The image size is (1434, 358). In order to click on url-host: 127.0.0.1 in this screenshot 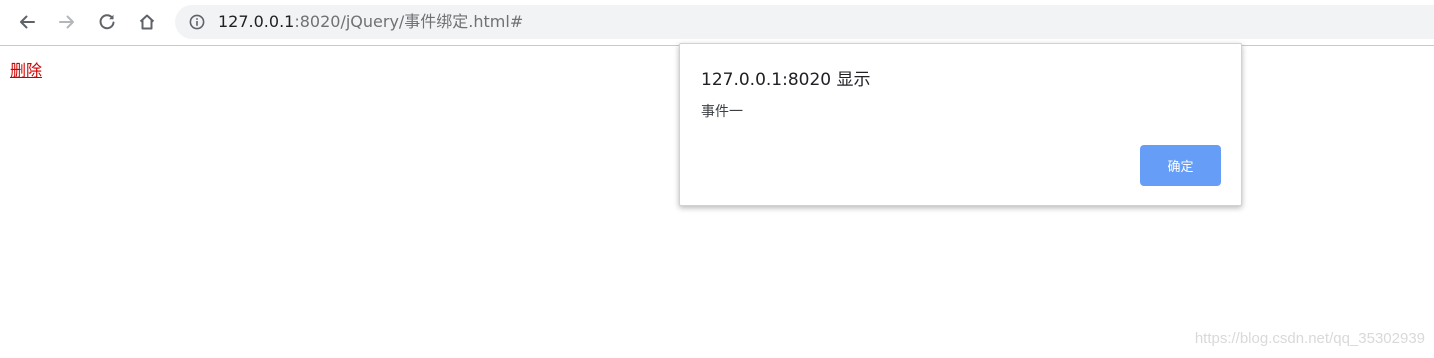, I will do `click(256, 21)`.